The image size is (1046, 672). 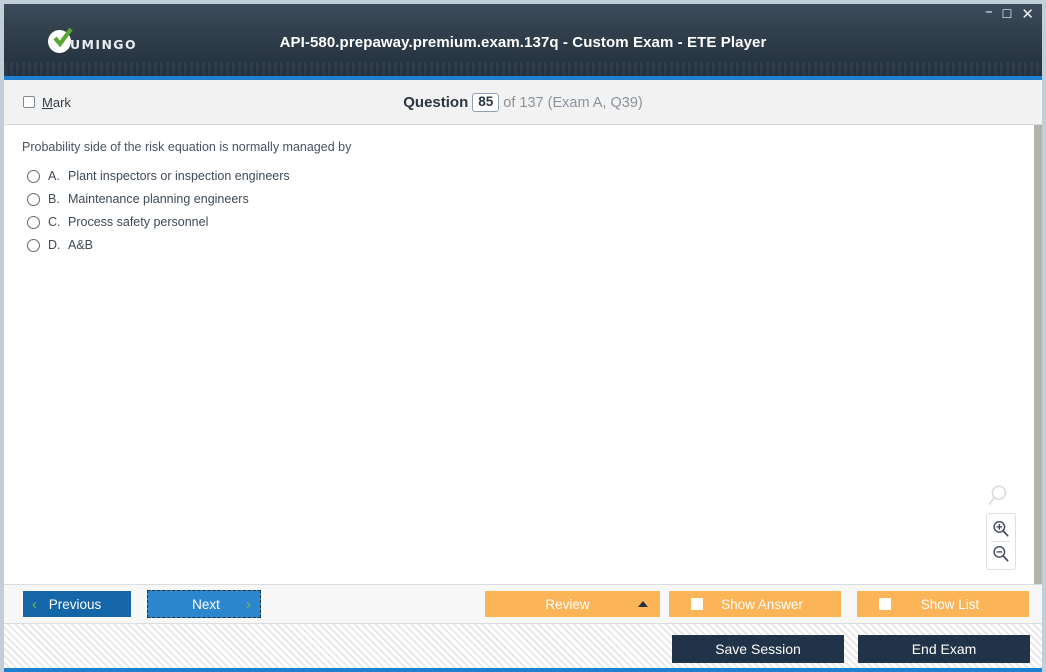 I want to click on zoom-out-button, so click(x=1001, y=554).